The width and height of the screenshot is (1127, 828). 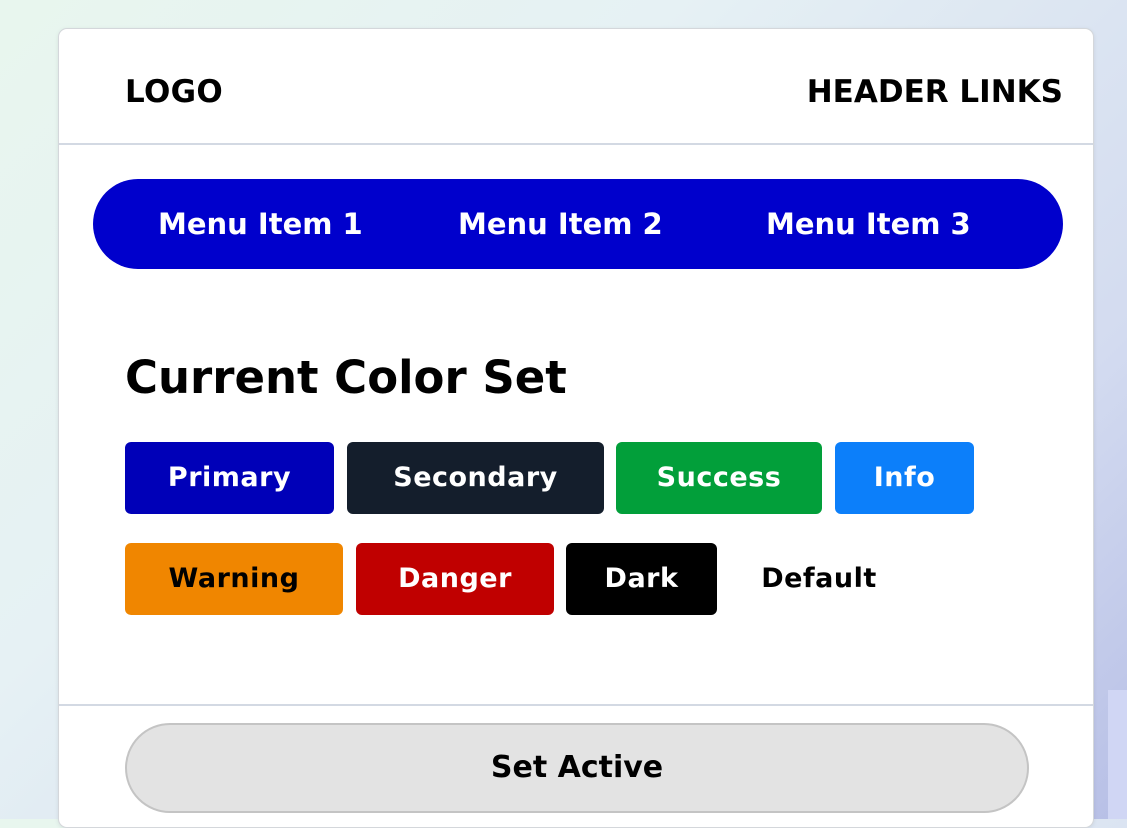 I want to click on section-title: Current Color Set, so click(x=346, y=377).